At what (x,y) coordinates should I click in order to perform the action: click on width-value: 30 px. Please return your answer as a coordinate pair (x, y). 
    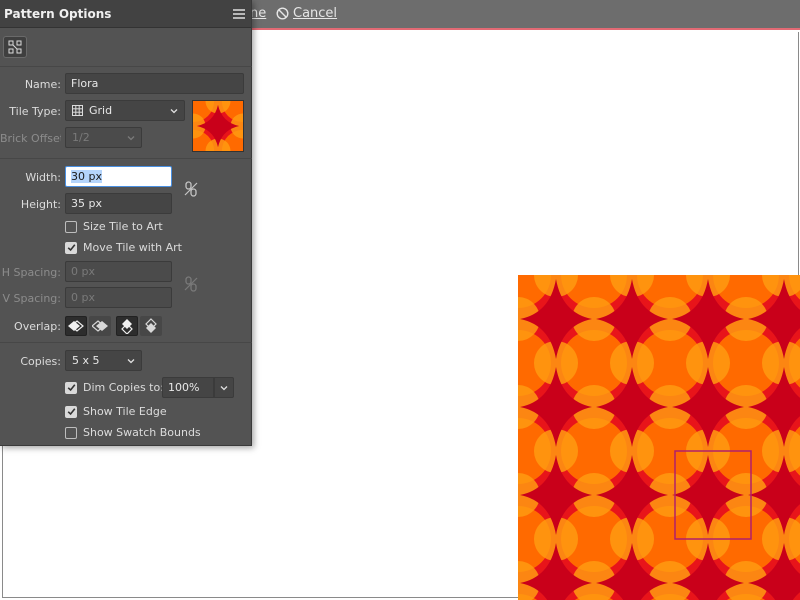
    Looking at the image, I should click on (86, 176).